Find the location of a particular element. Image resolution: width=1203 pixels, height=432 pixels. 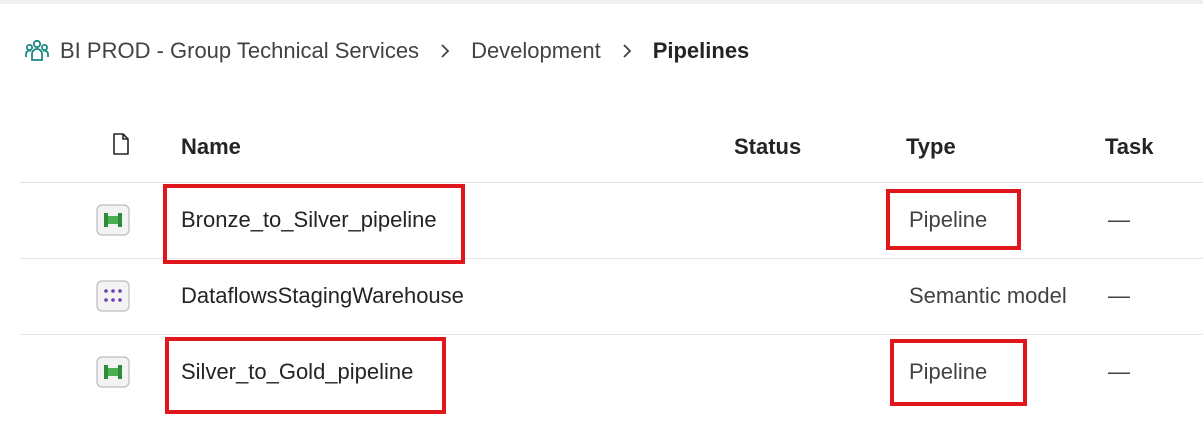

workspace-people-icon is located at coordinates (37, 50).